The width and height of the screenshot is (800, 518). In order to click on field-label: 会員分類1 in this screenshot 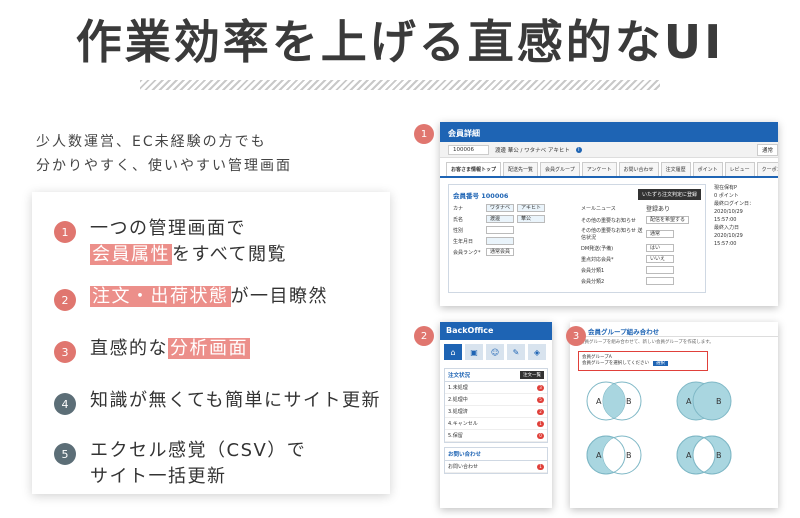, I will do `click(593, 270)`.